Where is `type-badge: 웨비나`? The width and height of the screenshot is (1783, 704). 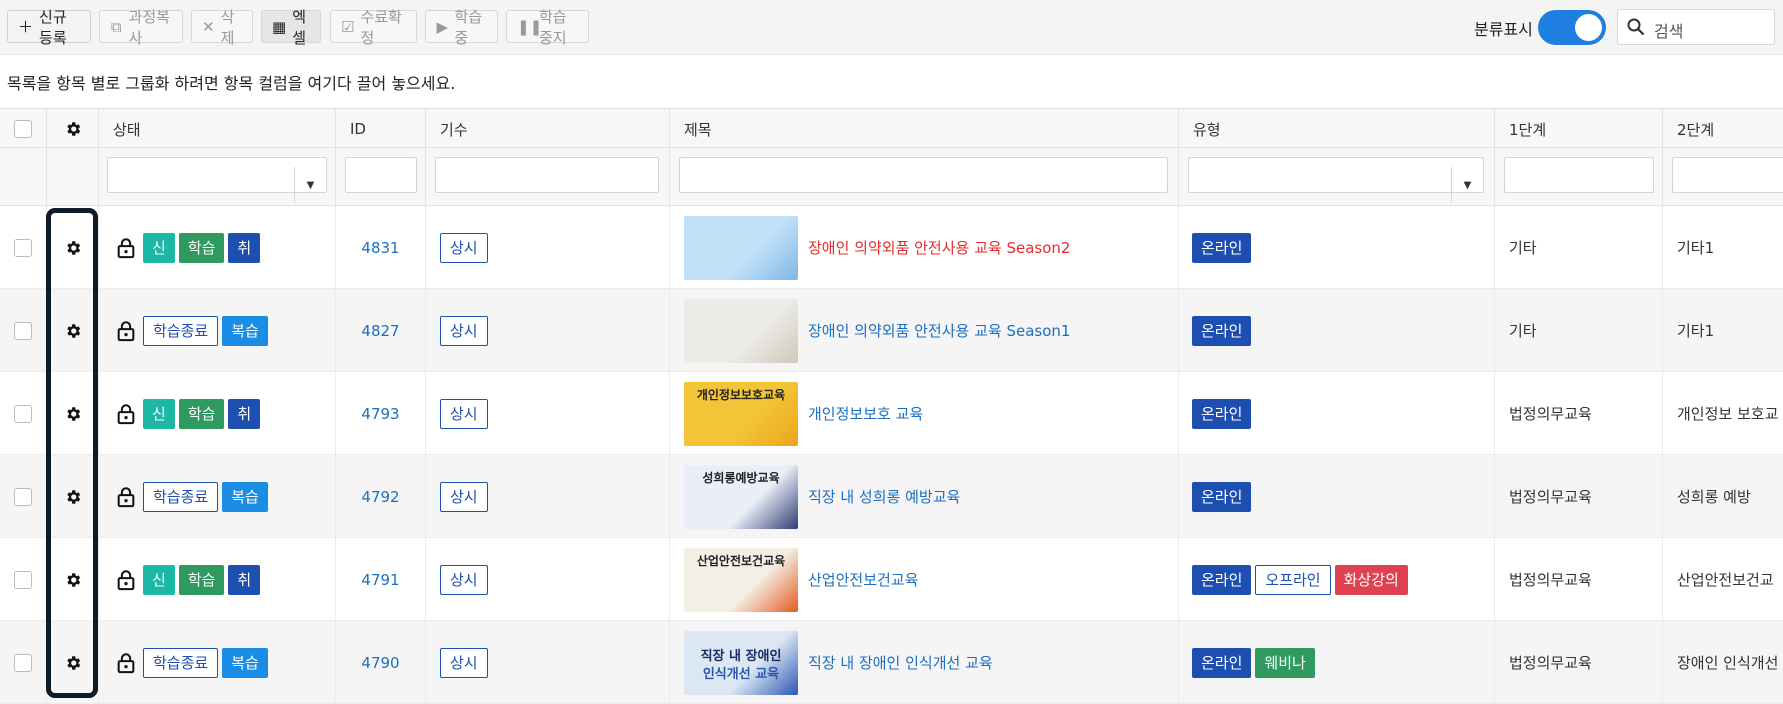
type-badge: 웨비나 is located at coordinates (1285, 662).